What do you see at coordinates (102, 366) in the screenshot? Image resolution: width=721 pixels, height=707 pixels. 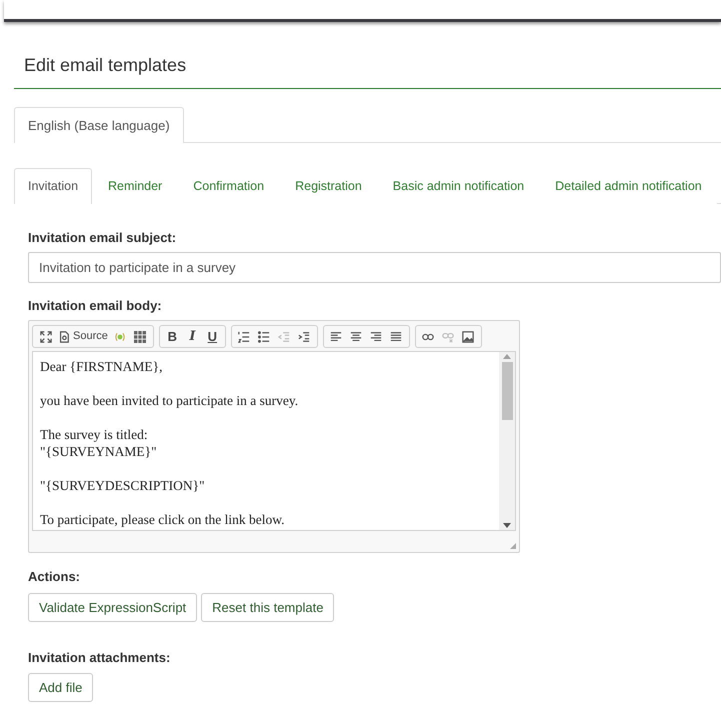 I see `paragraph: Dear {FIRSTNAME},` at bounding box center [102, 366].